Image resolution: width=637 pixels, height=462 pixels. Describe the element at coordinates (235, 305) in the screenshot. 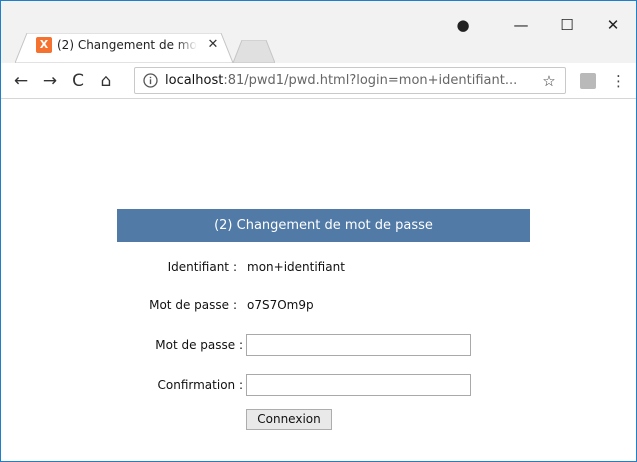

I see `current-password-colon: :` at that location.